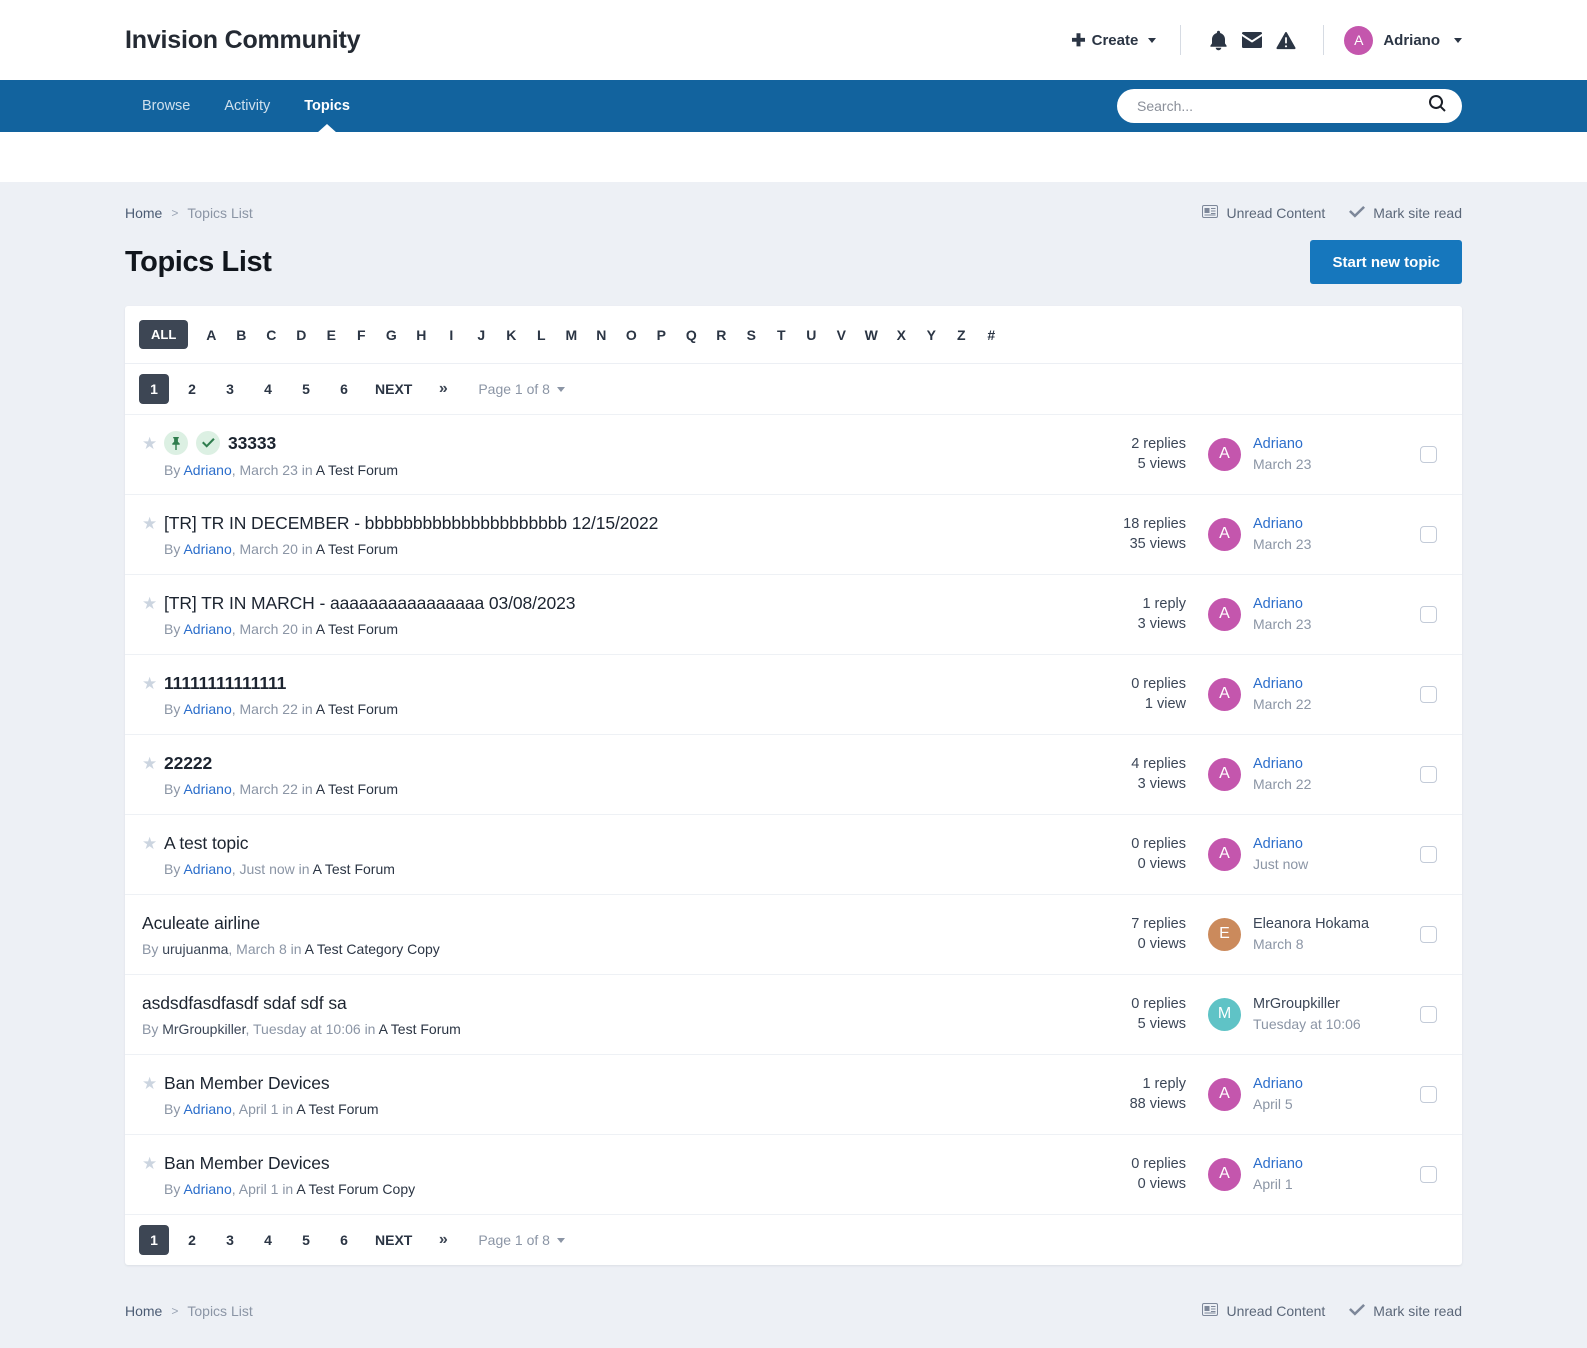  What do you see at coordinates (1263, 213) in the screenshot?
I see `unread-content-button: Unread Content` at bounding box center [1263, 213].